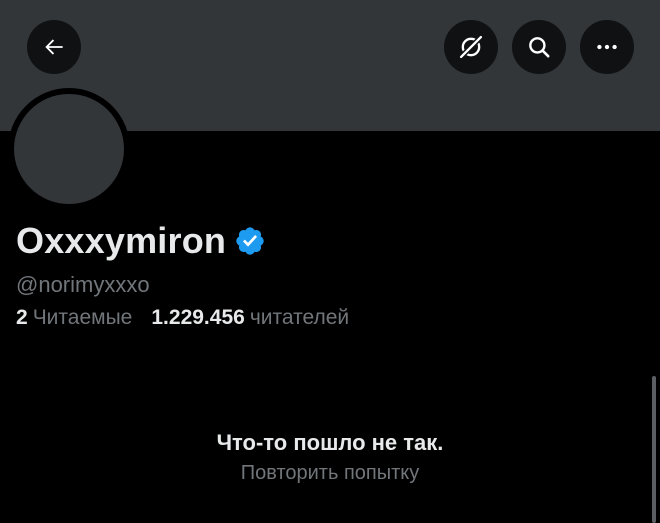 This screenshot has width=660, height=523. Describe the element at coordinates (250, 241) in the screenshot. I see `verified-badge-icon` at that location.